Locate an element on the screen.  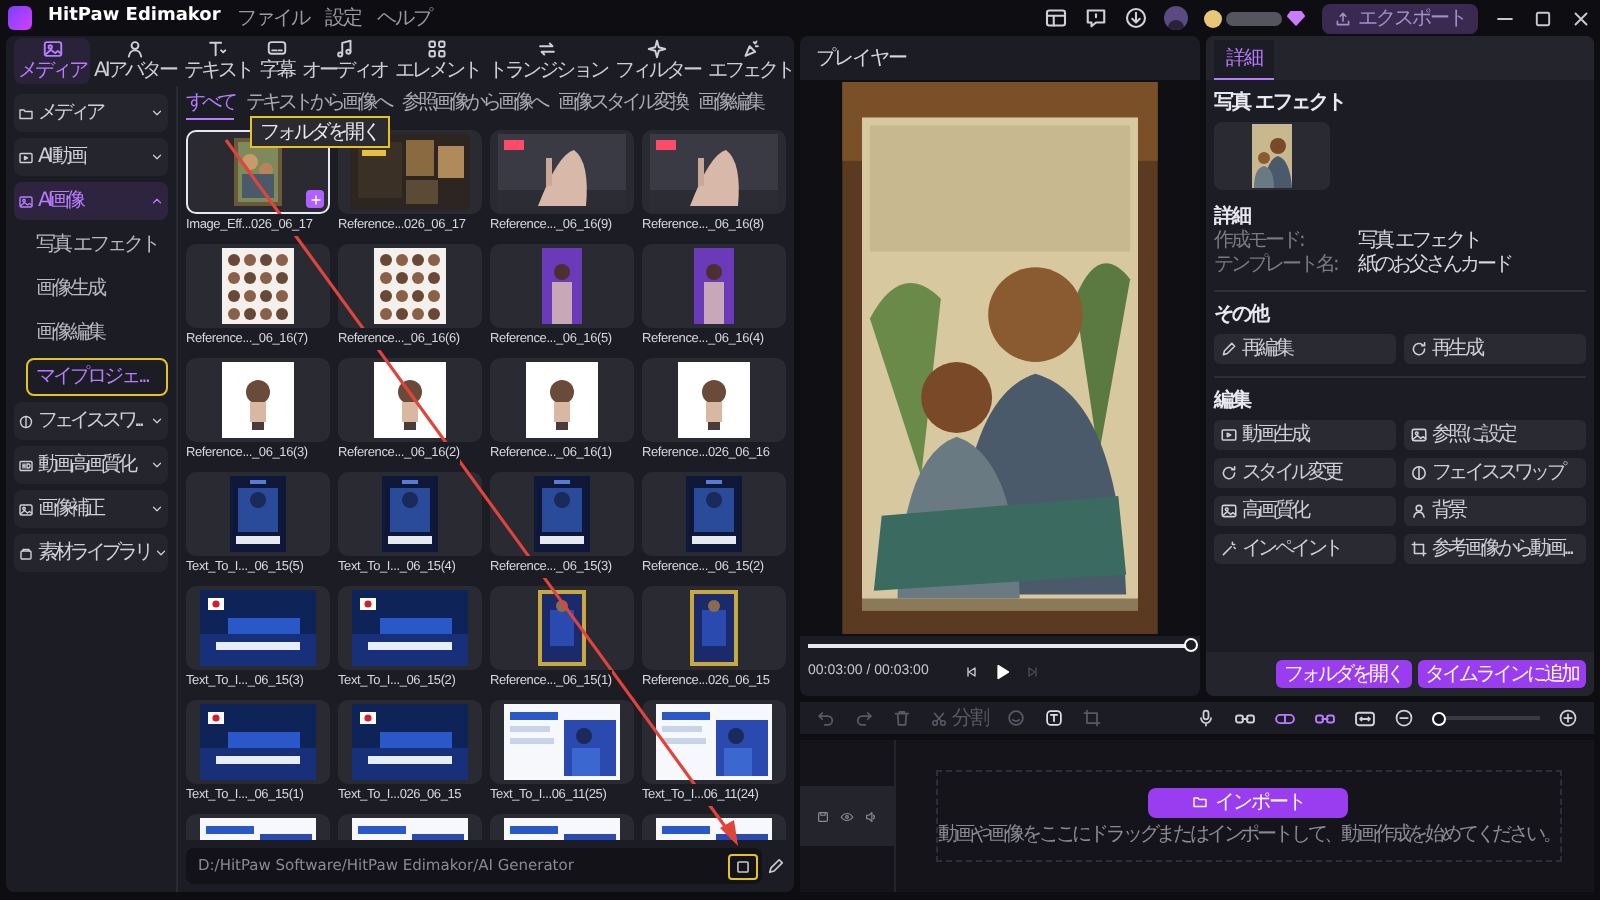
layout-icon is located at coordinates (1056, 18).